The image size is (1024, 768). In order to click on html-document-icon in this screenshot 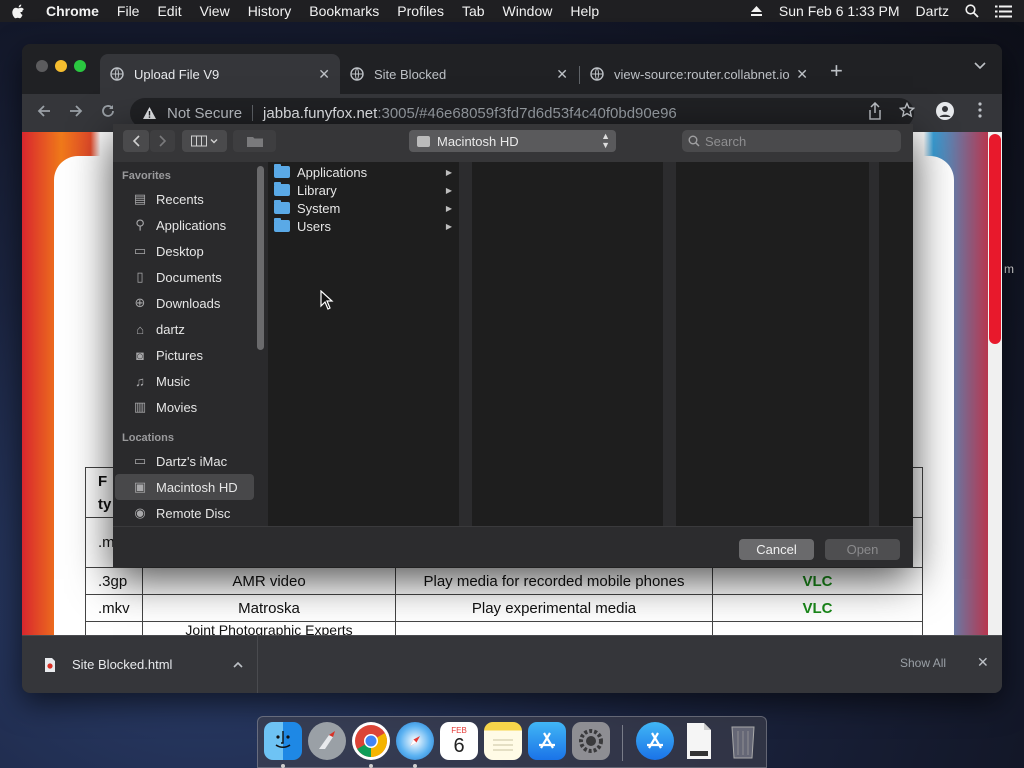, I will do `click(699, 741)`.